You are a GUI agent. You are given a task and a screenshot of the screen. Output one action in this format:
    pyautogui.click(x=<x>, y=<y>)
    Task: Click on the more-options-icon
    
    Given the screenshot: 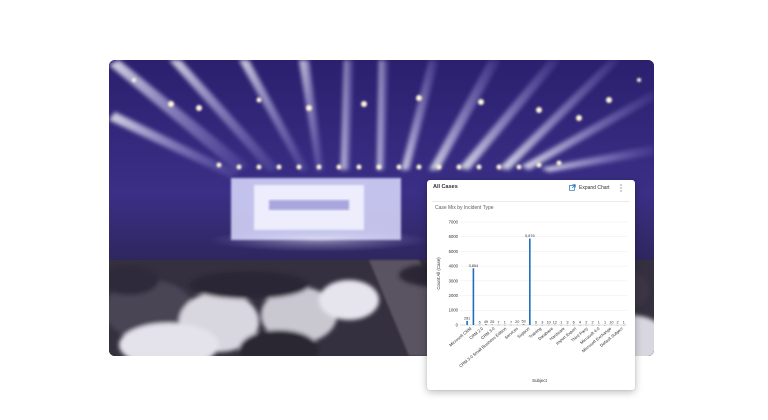 What is the action you would take?
    pyautogui.click(x=621, y=188)
    